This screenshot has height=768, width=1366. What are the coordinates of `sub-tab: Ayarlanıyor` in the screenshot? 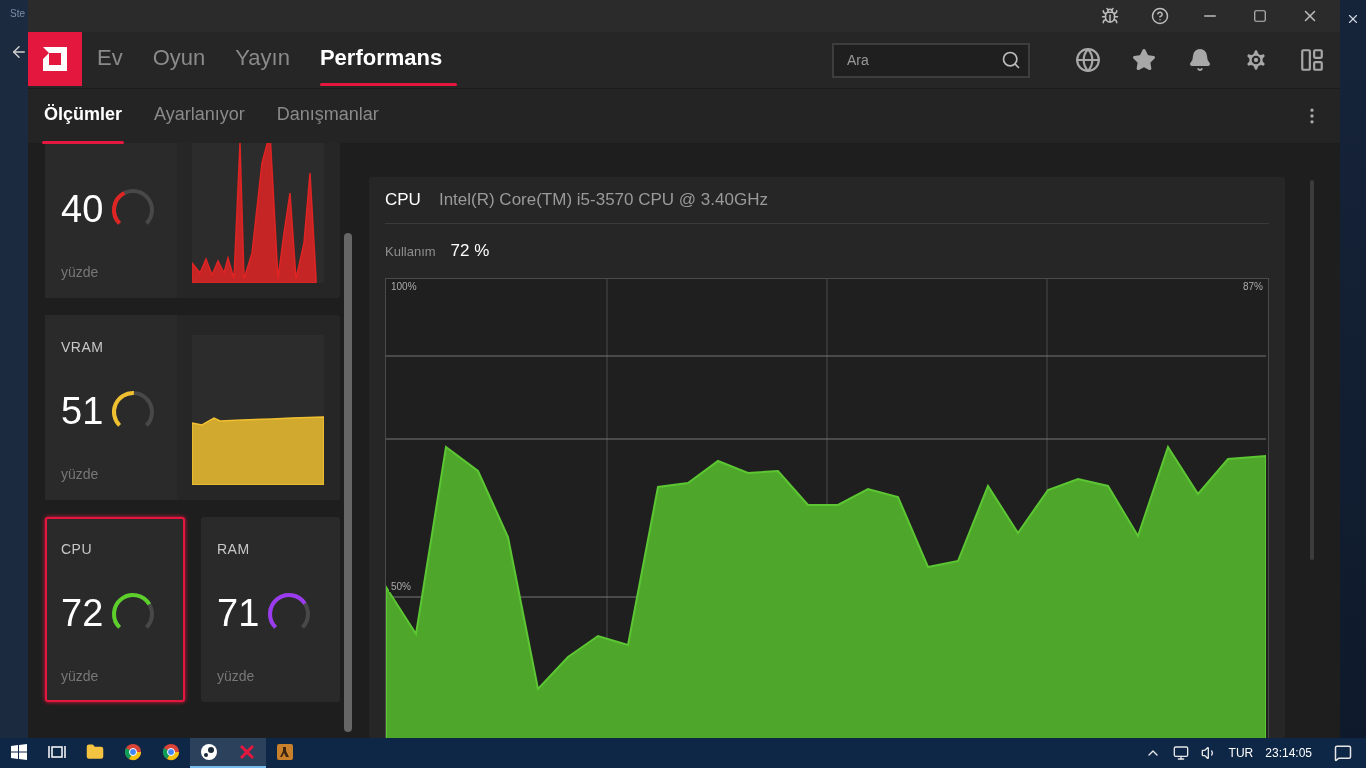 It's located at (199, 116).